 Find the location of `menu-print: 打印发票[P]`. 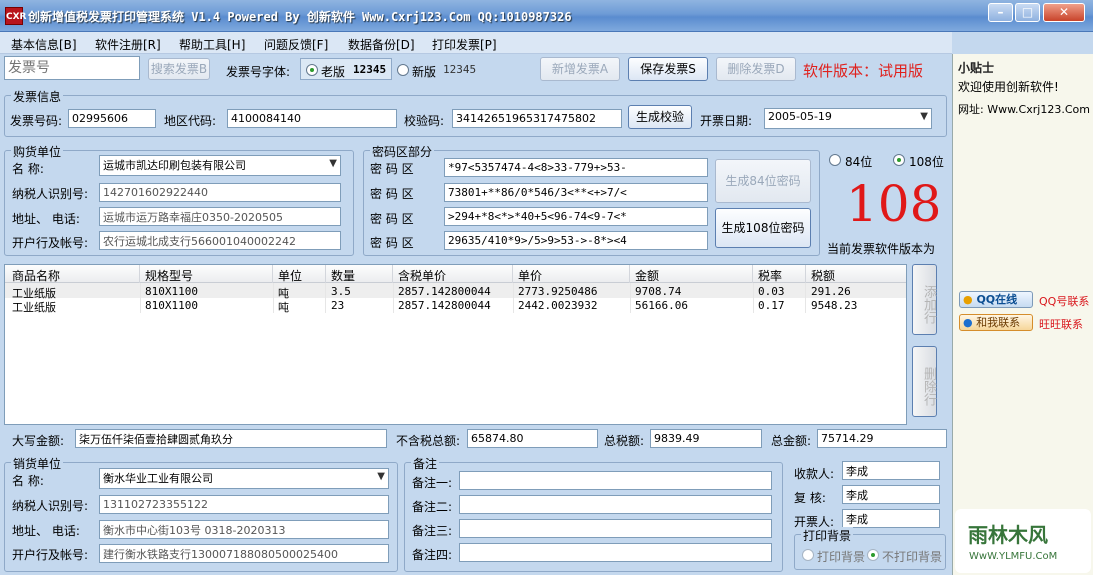

menu-print: 打印发票[P] is located at coordinates (464, 44).